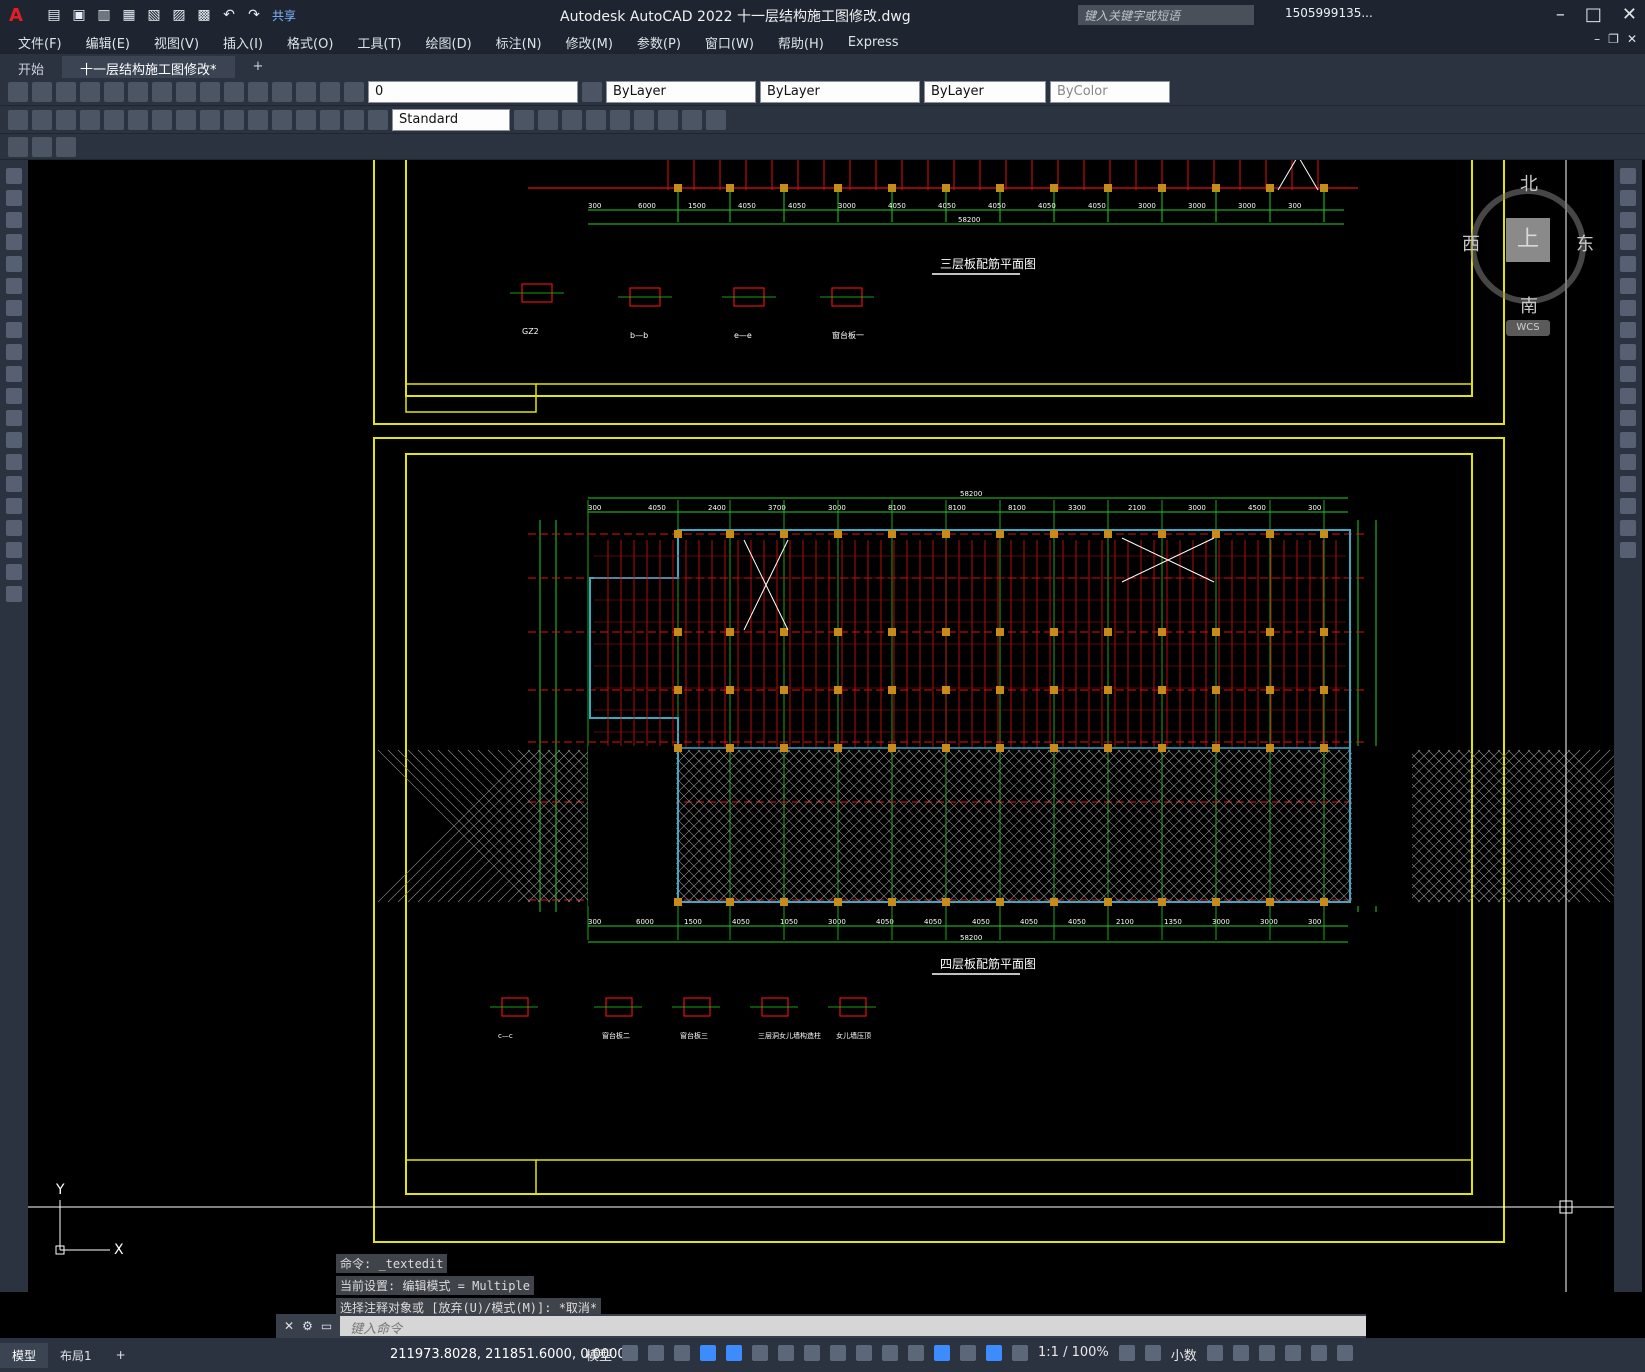 The height and width of the screenshot is (1372, 1645). I want to click on polyline-icon, so click(14, 220).